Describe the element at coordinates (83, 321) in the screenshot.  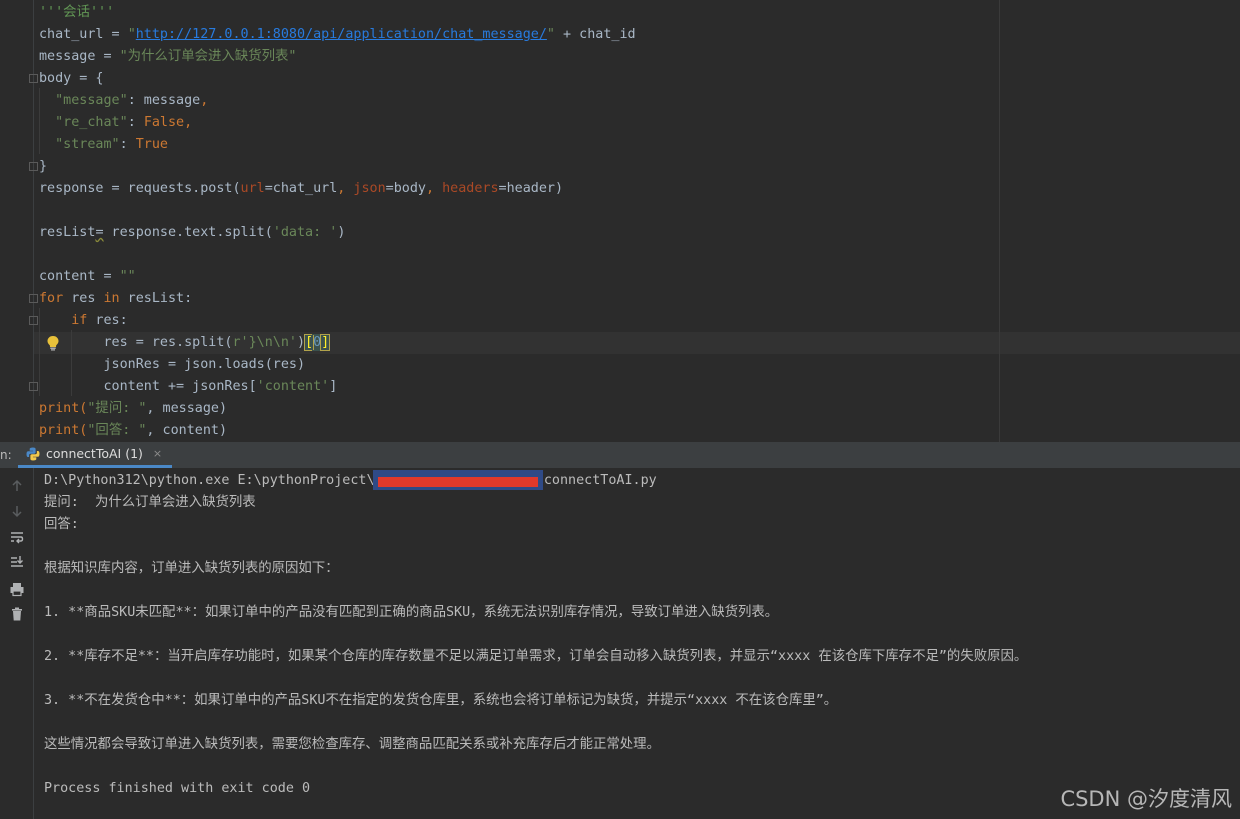
I see `code-line: if res:` at that location.